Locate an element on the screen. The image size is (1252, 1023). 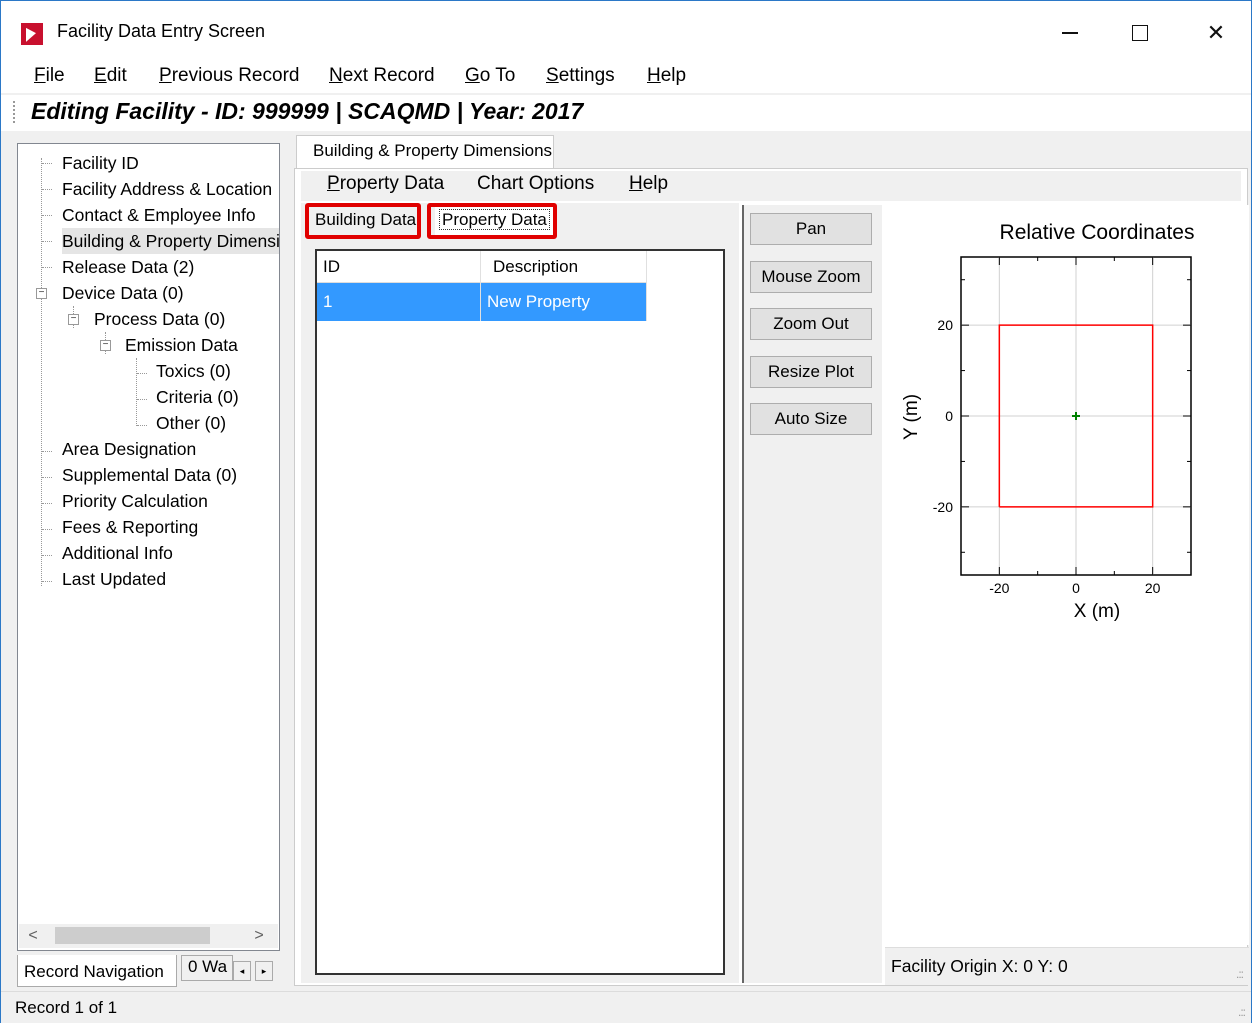
record-count-status: Record 1 of 1 is located at coordinates (66, 1007).